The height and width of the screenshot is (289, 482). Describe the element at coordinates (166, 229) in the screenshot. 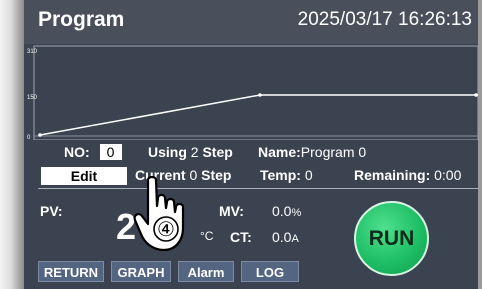

I see `step-number-annotation: ④` at that location.